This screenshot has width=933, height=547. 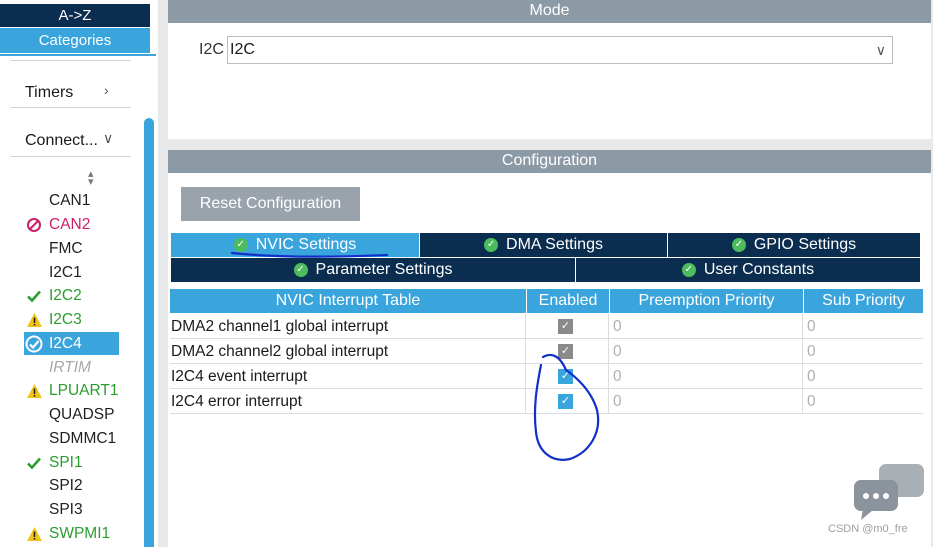 What do you see at coordinates (162, 273) in the screenshot?
I see `panel-splitter` at bounding box center [162, 273].